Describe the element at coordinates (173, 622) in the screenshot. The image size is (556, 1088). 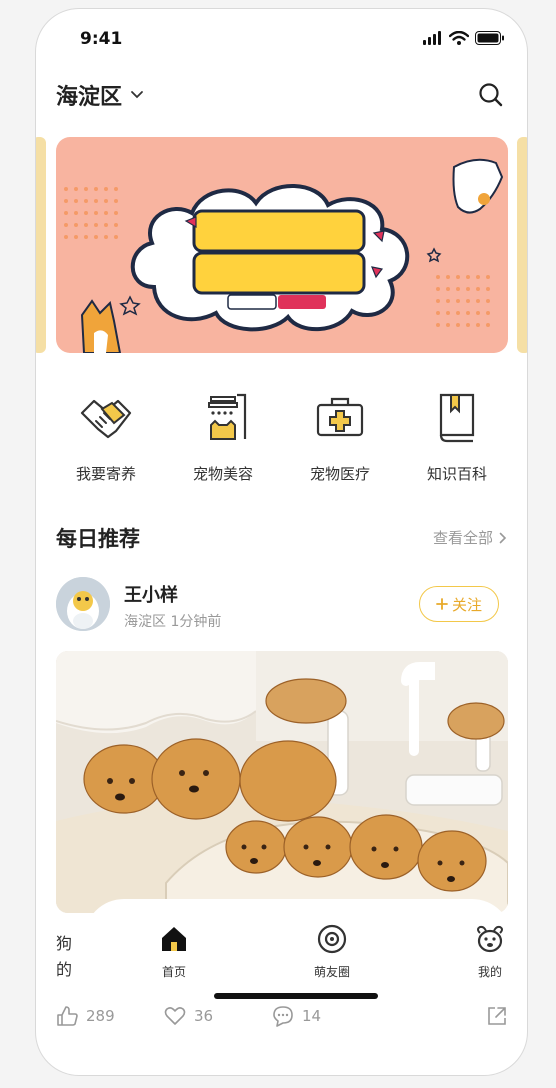
I see `post-meta: 海淀区 1分钟前` at that location.